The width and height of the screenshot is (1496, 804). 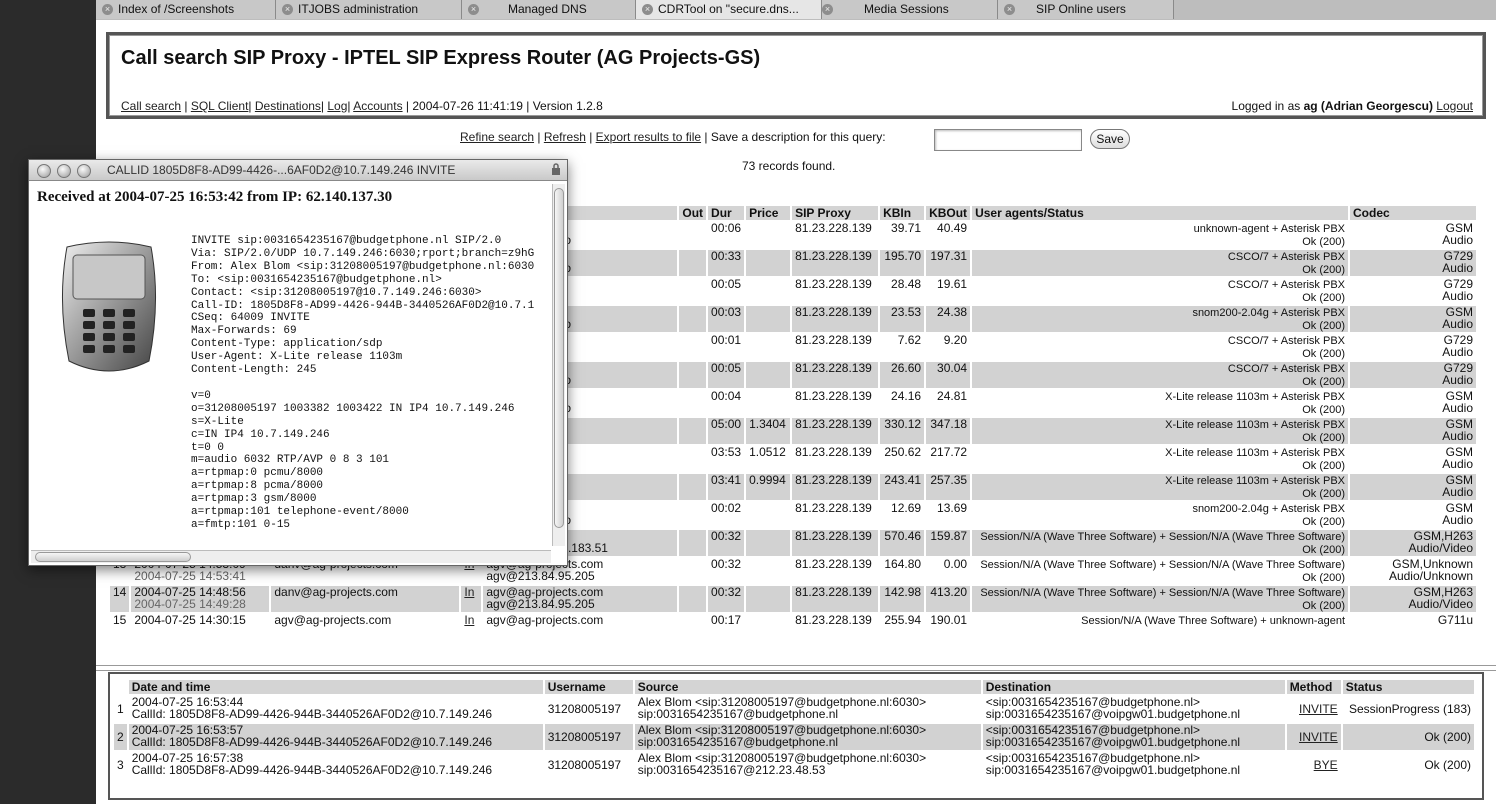 I want to click on caller-user: danv@ag-projects.com, so click(x=336, y=592).